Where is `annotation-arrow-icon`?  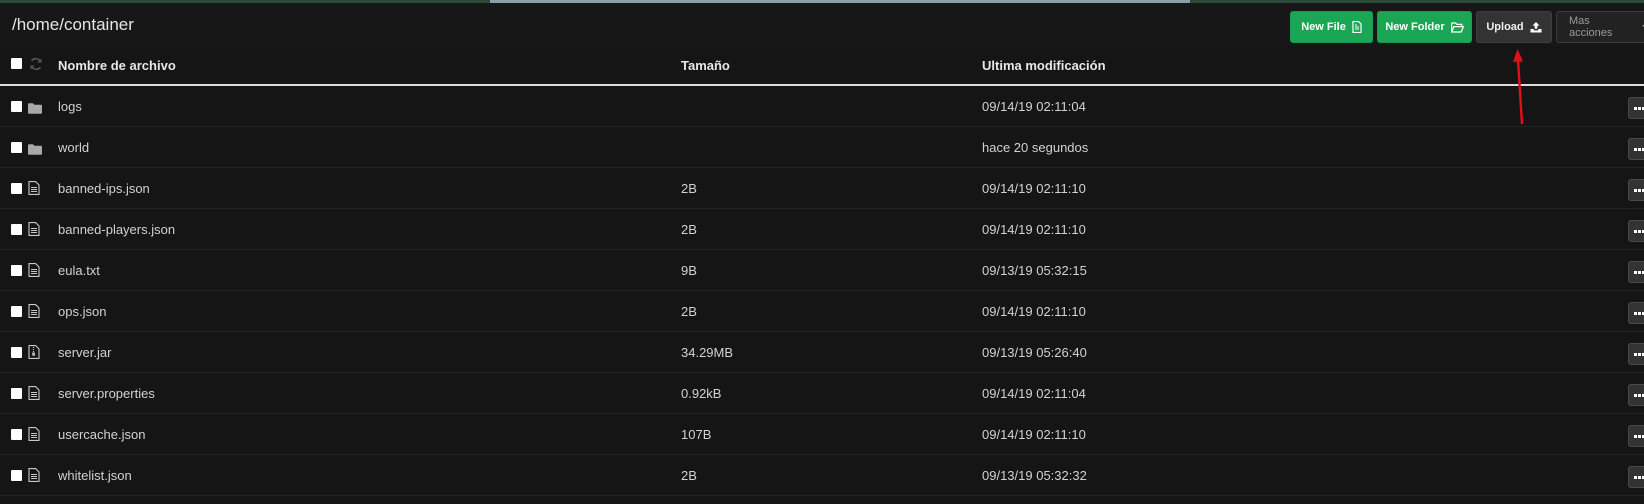
annotation-arrow-icon is located at coordinates (1518, 87).